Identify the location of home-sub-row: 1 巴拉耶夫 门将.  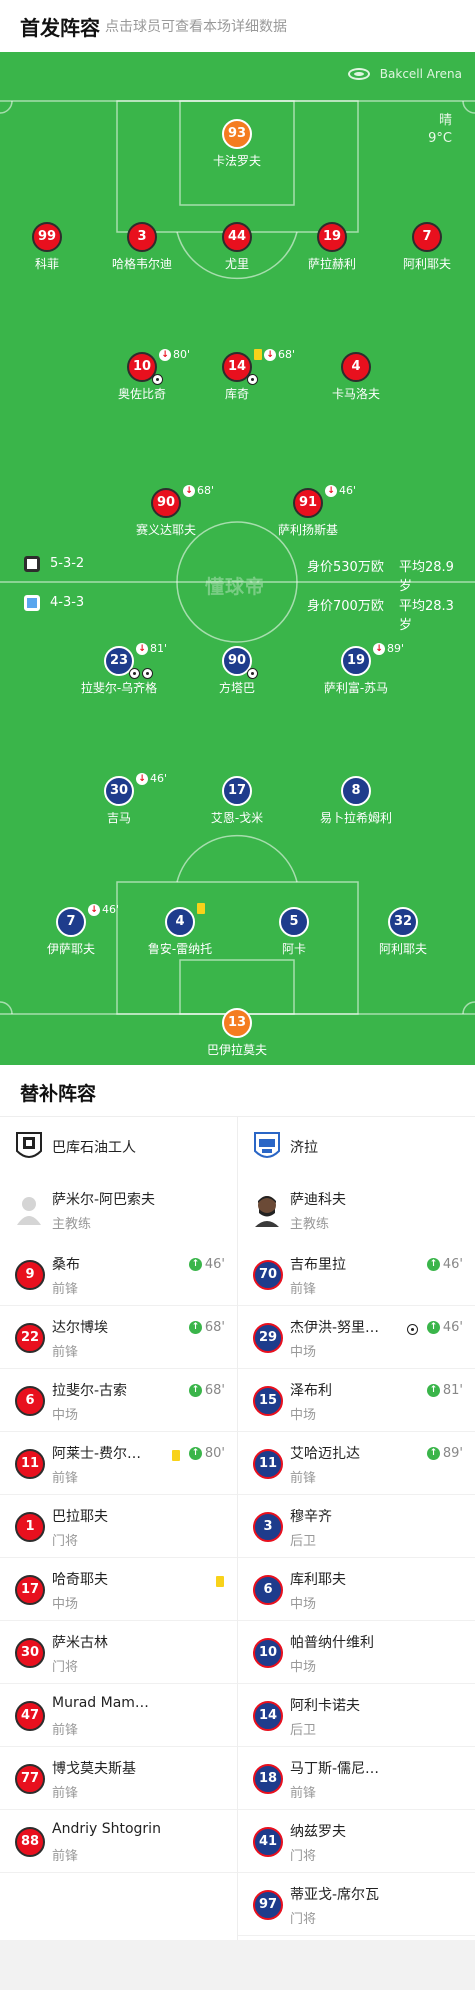
(118, 1526).